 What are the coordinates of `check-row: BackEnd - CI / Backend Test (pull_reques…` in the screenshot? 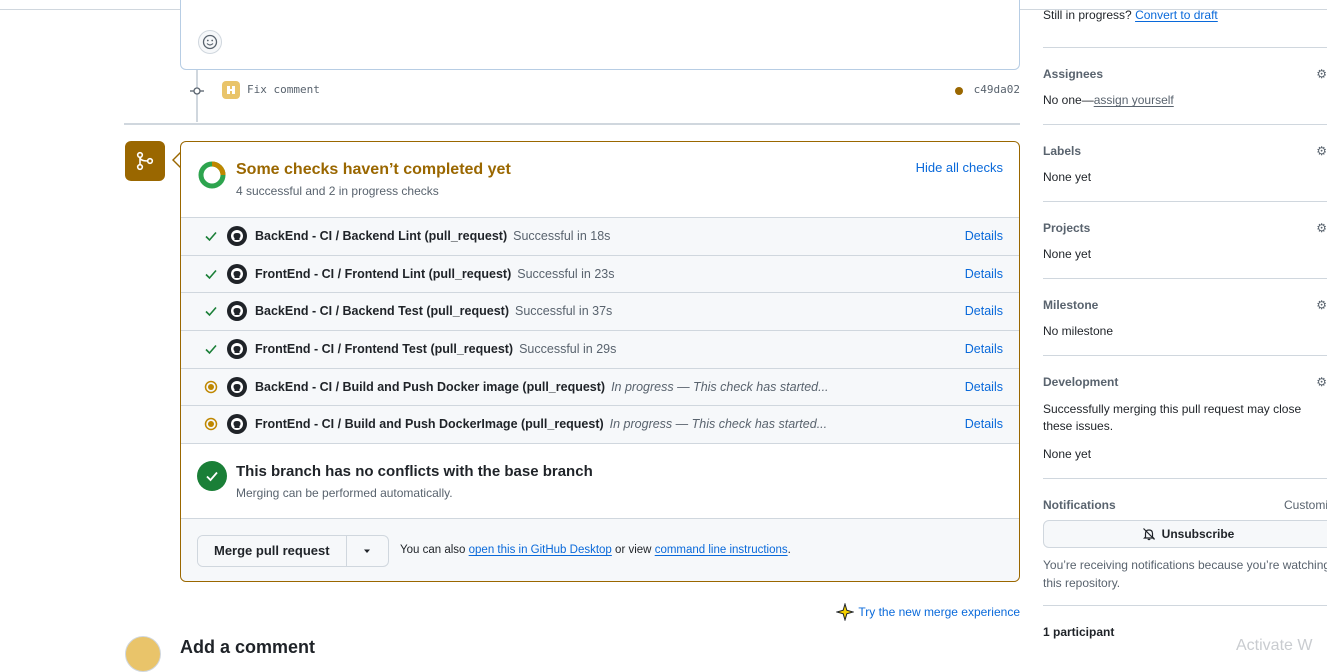 It's located at (600, 311).